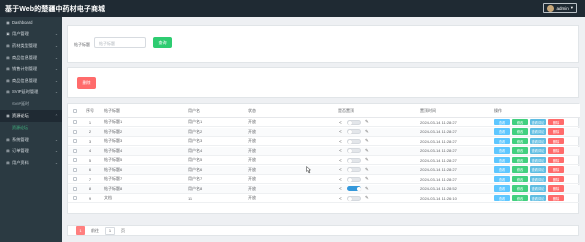 This screenshot has width=585, height=242. I want to click on user-menu: admin ▾, so click(560, 8).